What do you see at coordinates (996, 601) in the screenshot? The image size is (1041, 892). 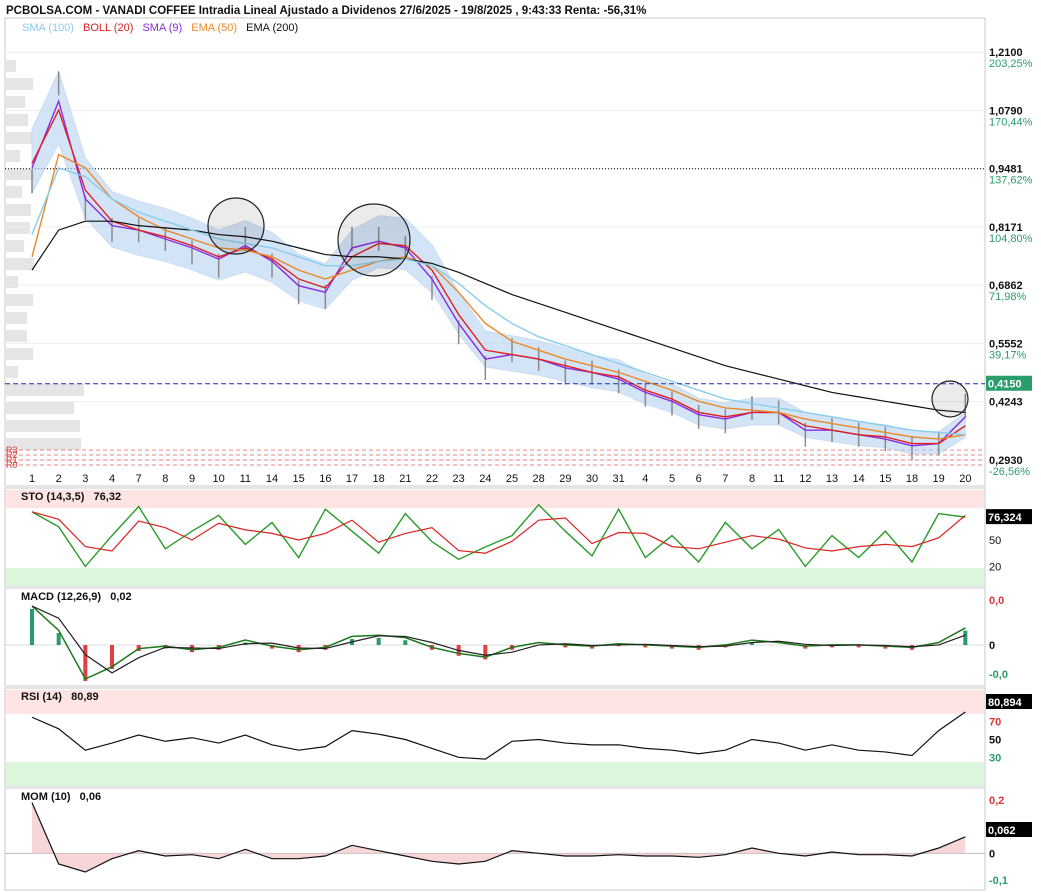 I see `macd-tick: 0,0` at bounding box center [996, 601].